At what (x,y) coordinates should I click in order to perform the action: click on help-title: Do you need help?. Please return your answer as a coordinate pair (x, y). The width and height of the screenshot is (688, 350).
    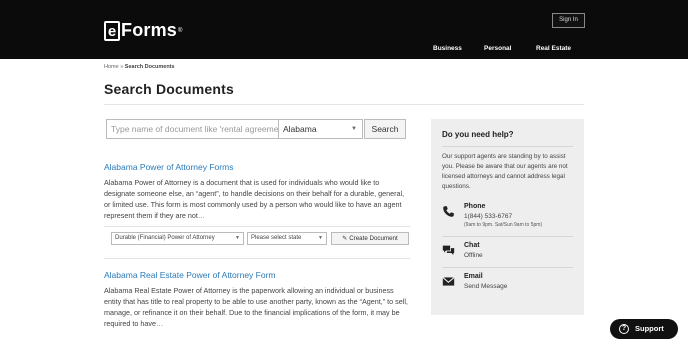
    Looking at the image, I should click on (478, 134).